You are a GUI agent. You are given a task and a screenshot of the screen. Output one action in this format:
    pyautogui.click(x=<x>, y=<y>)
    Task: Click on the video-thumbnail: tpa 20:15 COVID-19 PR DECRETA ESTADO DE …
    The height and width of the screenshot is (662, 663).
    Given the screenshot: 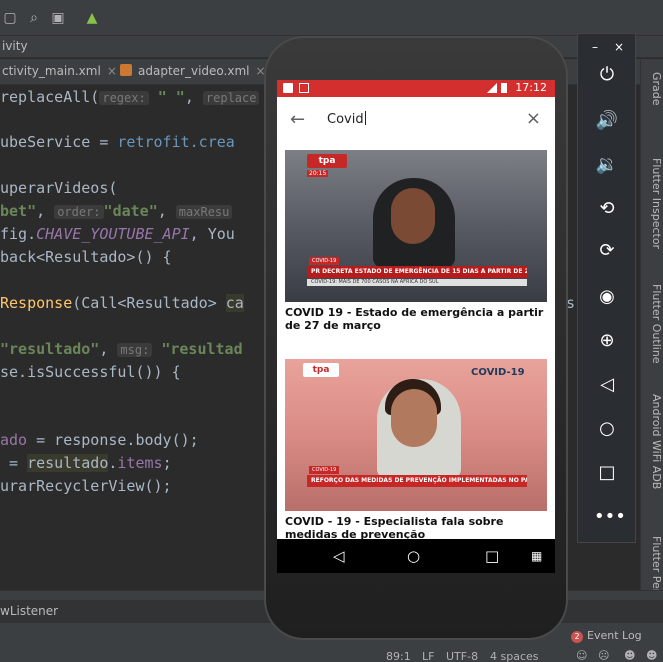 What is the action you would take?
    pyautogui.click(x=416, y=226)
    